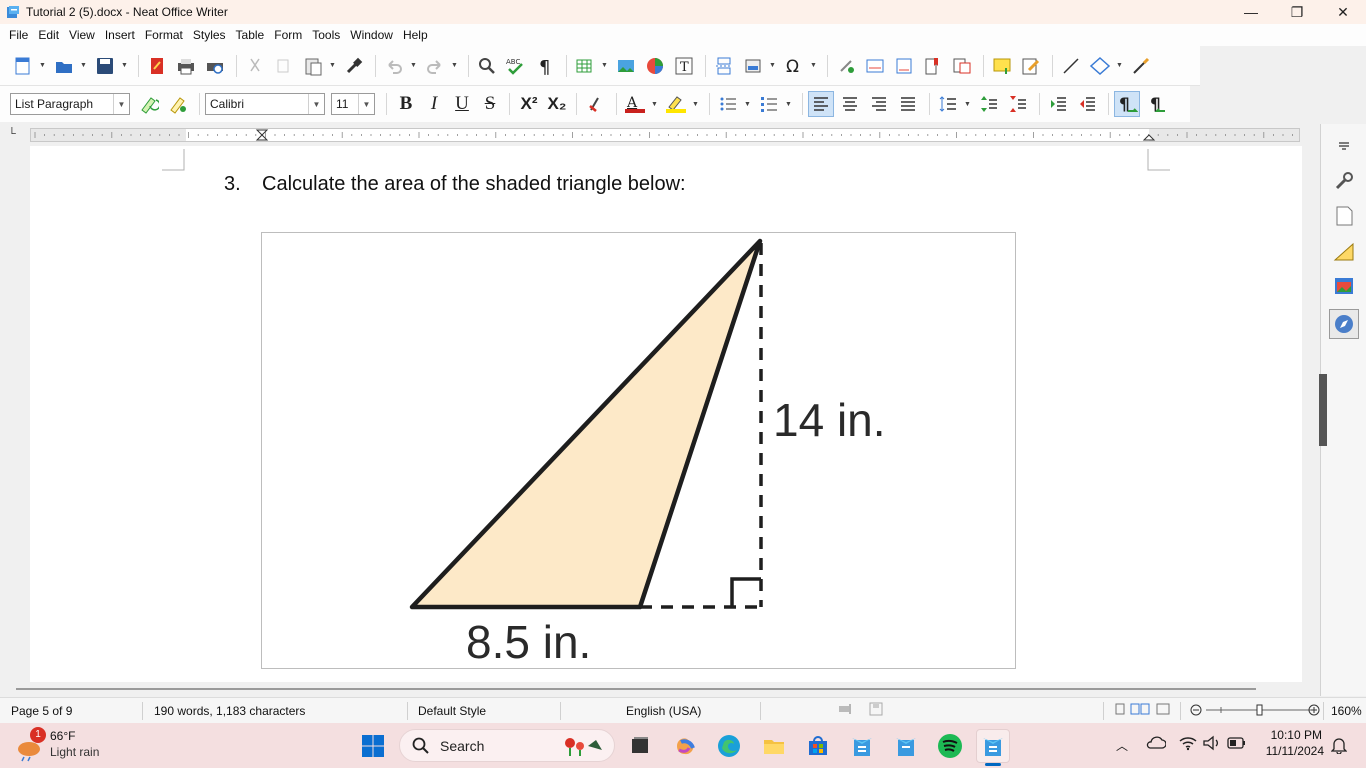 This screenshot has width=1366, height=768. Describe the element at coordinates (215, 66) in the screenshot. I see `print-preview-icon` at that location.